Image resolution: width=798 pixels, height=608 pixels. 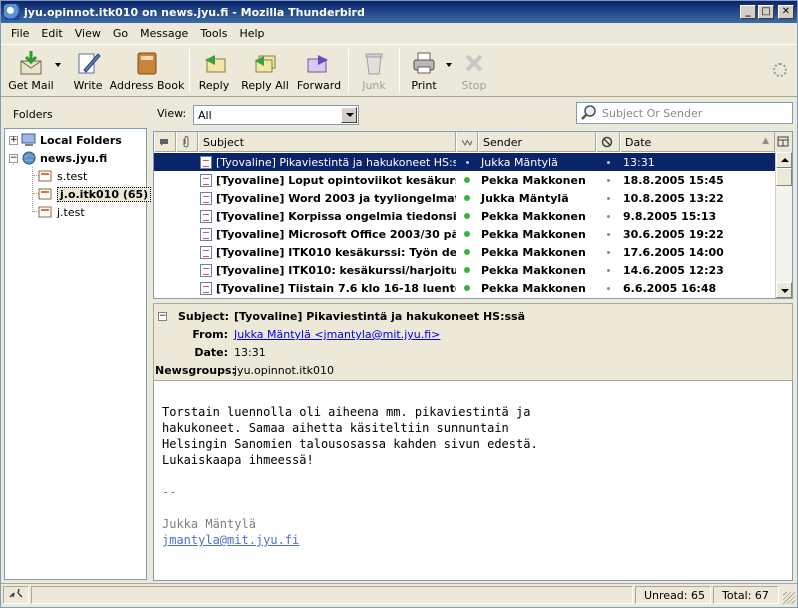 What do you see at coordinates (784, 290) in the screenshot?
I see `scroll-down-icon` at bounding box center [784, 290].